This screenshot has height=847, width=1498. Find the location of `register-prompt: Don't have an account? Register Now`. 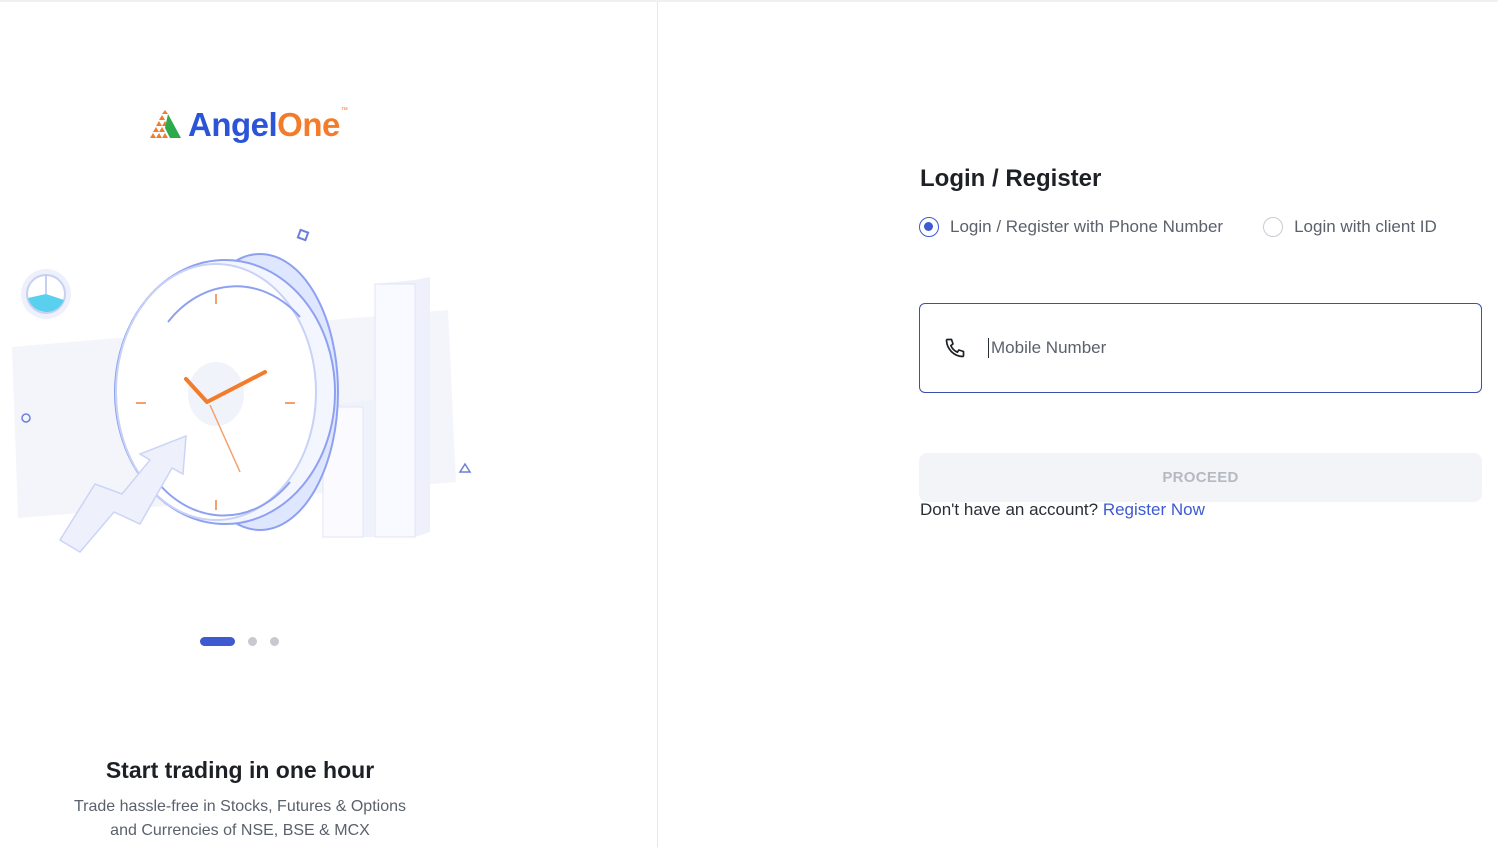

register-prompt: Don't have an account? Register Now is located at coordinates (1062, 510).